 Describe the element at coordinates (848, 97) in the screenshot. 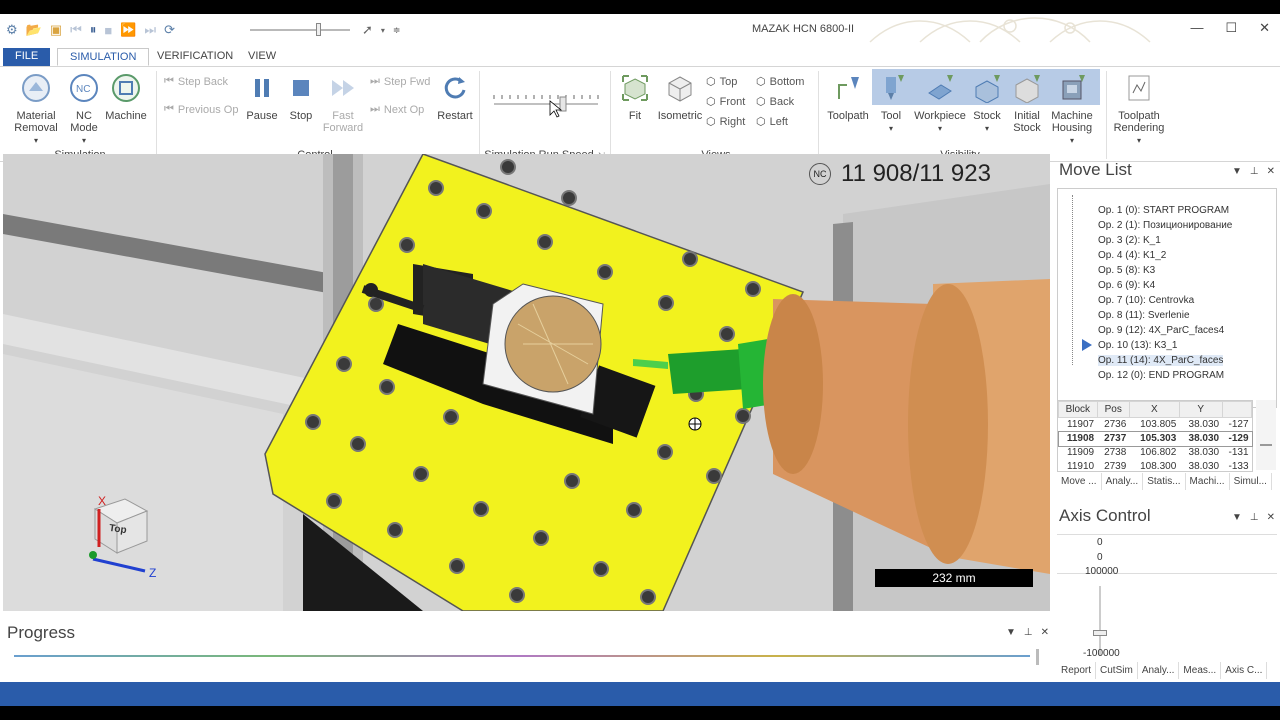

I see `toolpath-button: Toolpath` at that location.